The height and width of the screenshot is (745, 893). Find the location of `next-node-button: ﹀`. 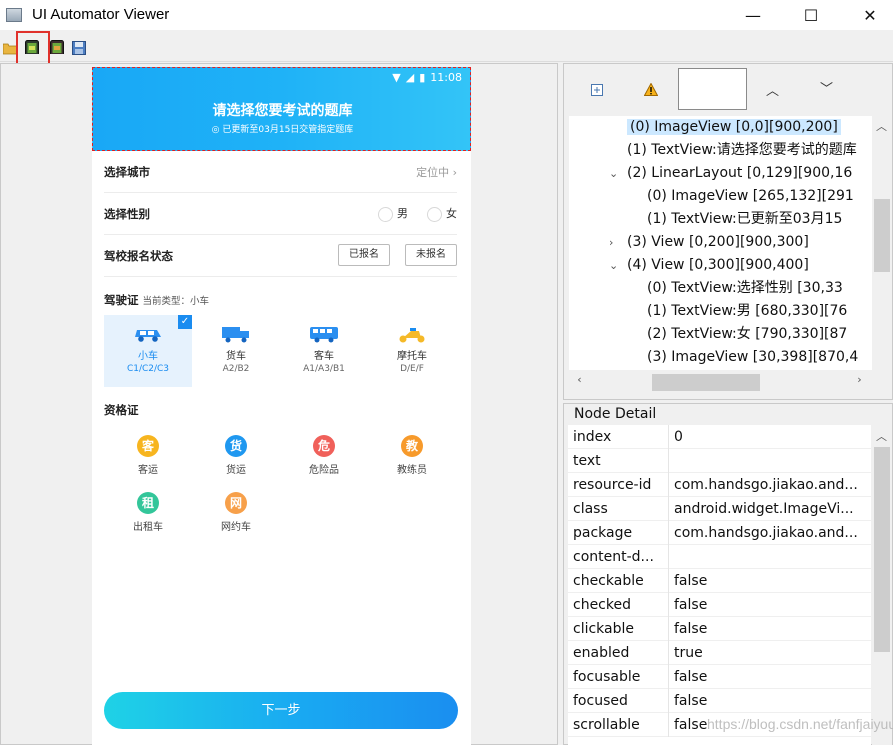

next-node-button: ﹀ is located at coordinates (826, 87).